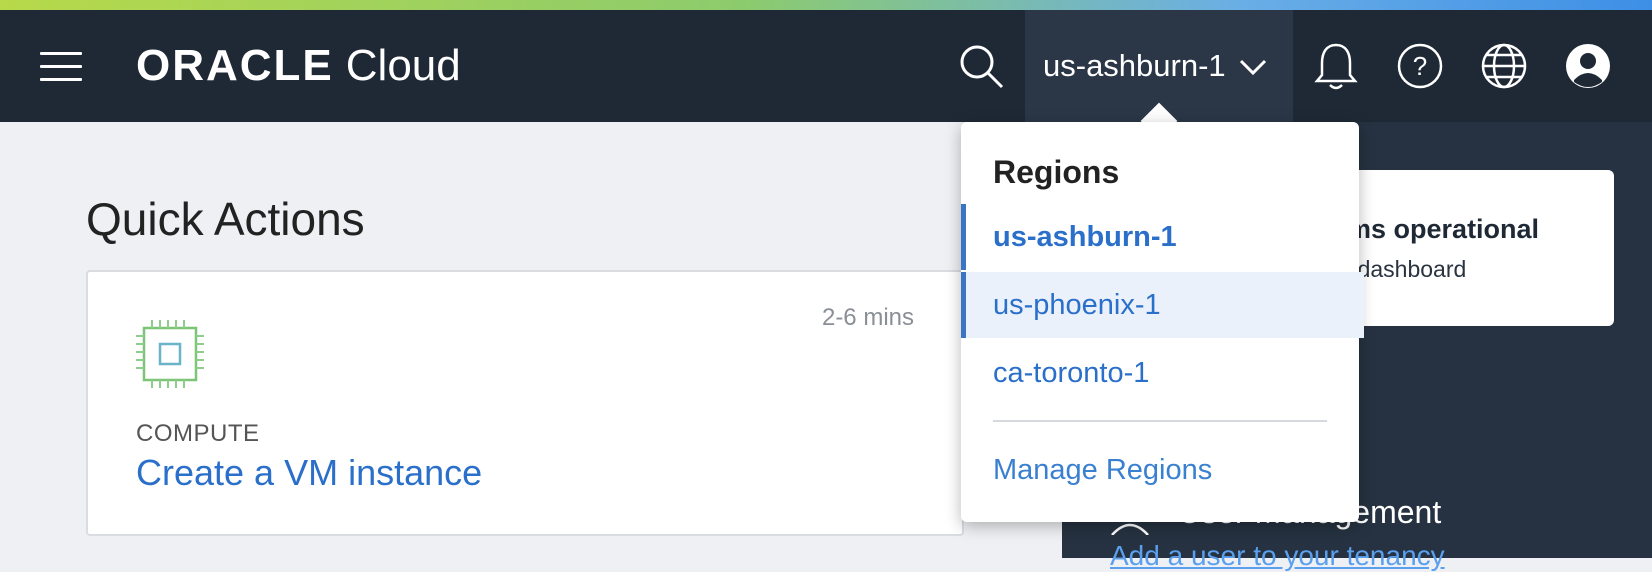  I want to click on quick-actions-heading: Quick Actions, so click(225, 219).